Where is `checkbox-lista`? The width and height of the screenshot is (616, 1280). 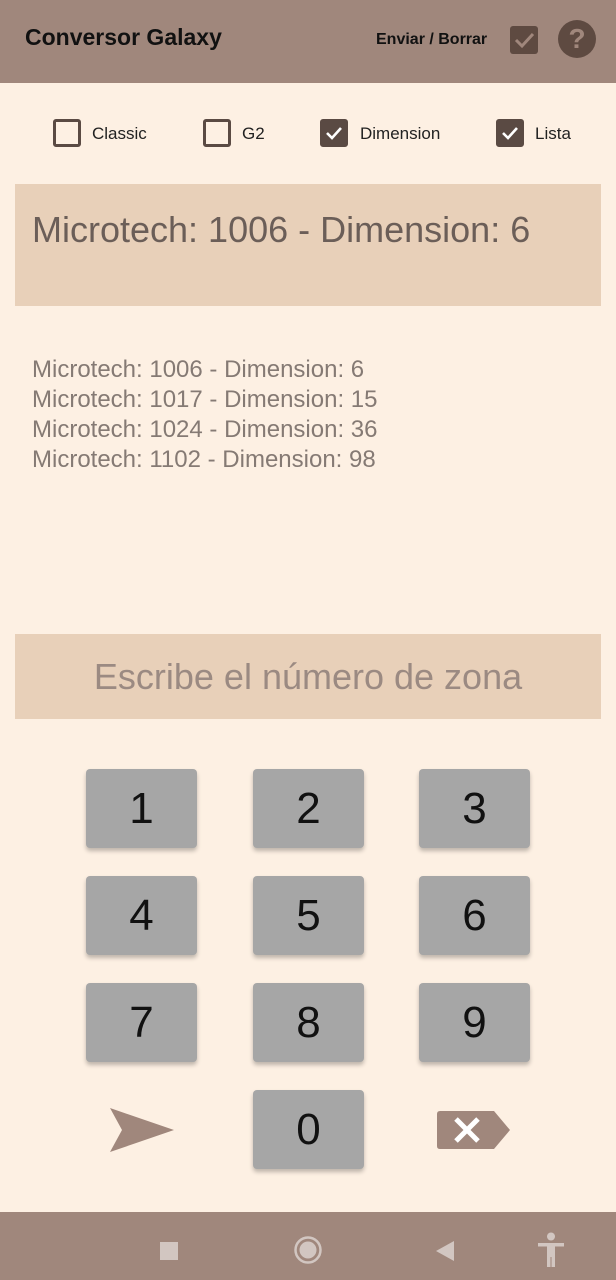
checkbox-lista is located at coordinates (510, 133).